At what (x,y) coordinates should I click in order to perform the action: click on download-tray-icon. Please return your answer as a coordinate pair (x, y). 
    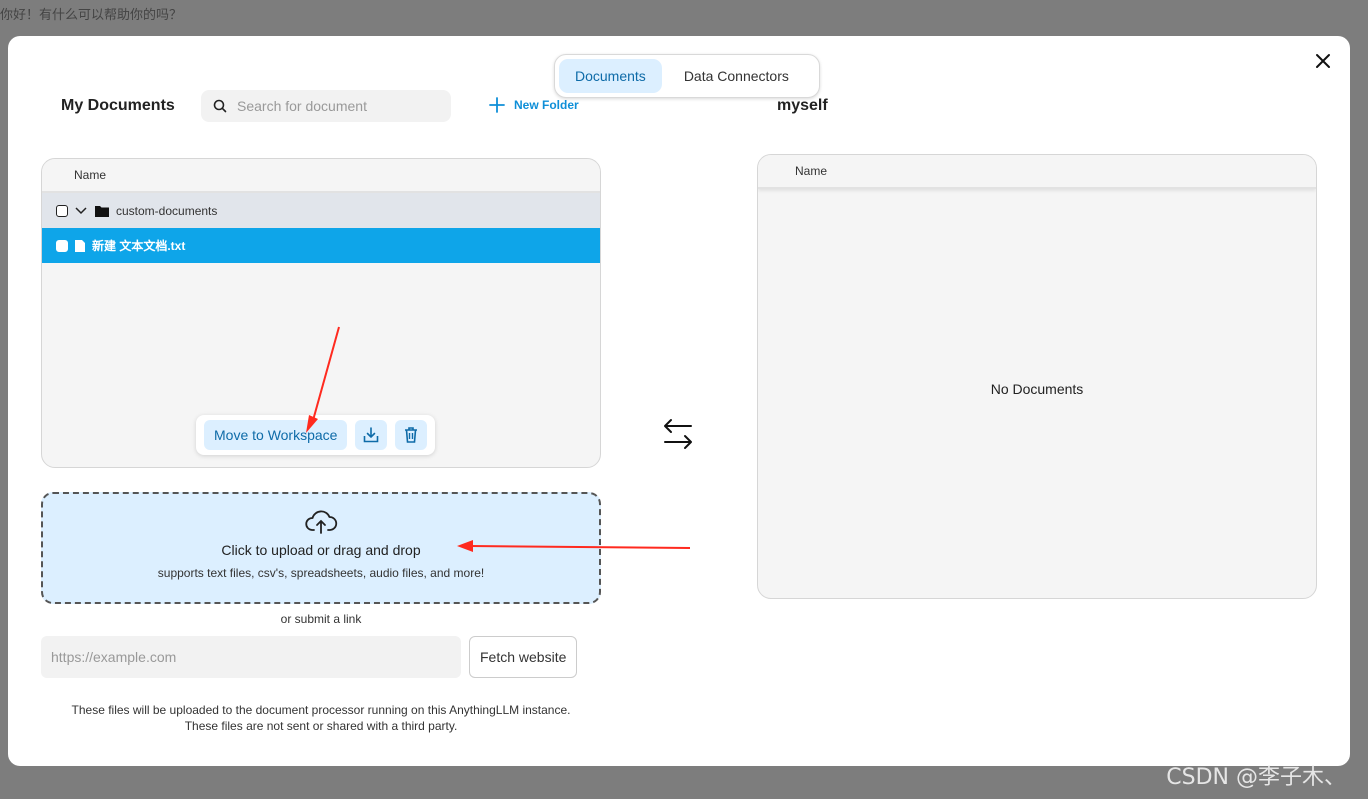
    Looking at the image, I should click on (371, 435).